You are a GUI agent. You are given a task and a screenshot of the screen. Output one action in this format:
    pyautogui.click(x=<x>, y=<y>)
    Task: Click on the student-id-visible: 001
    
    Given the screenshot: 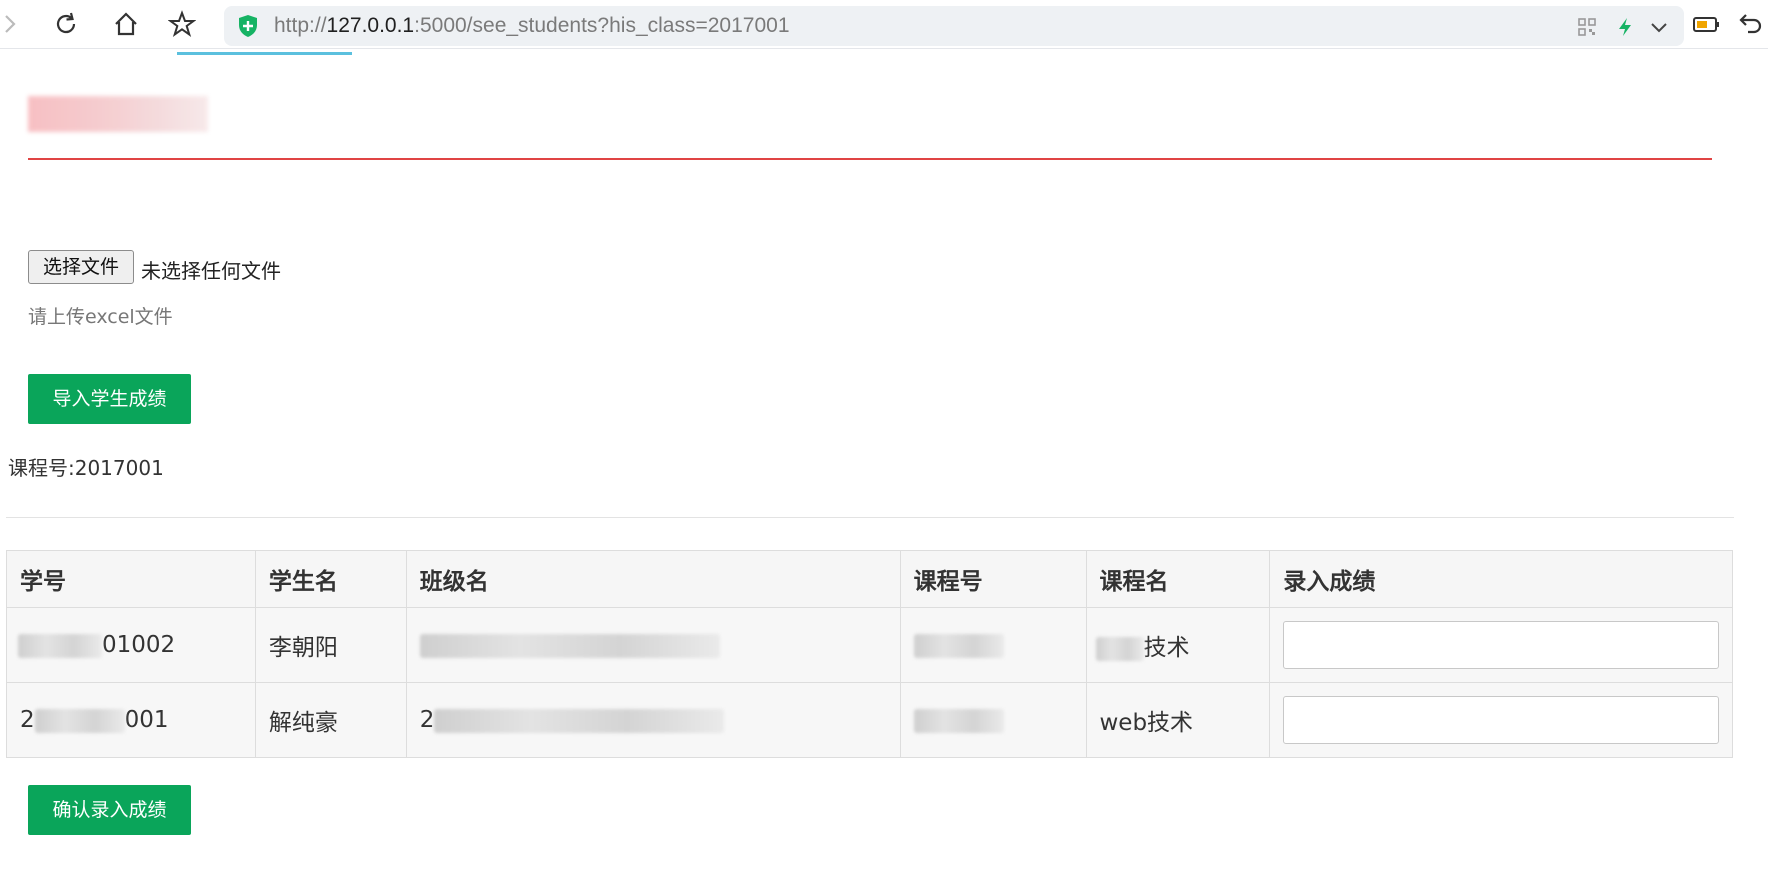 What is the action you would take?
    pyautogui.click(x=146, y=720)
    